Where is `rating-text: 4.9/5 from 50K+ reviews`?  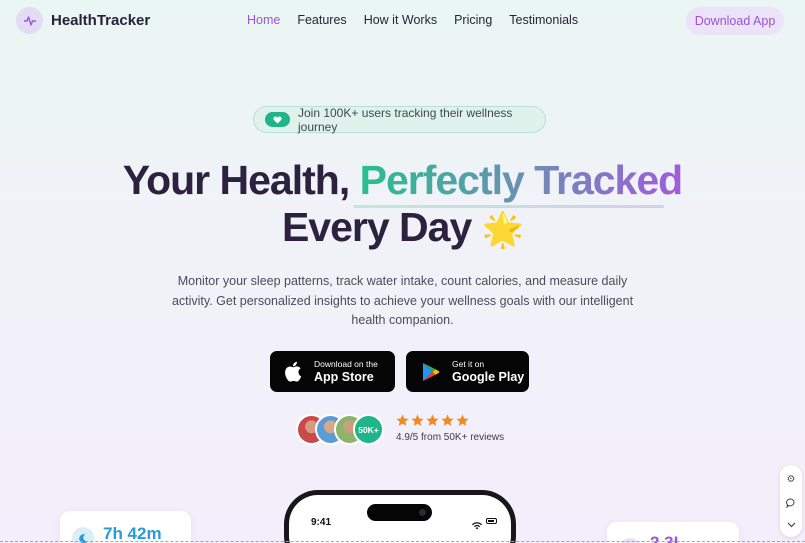
rating-text: 4.9/5 from 50K+ reviews is located at coordinates (450, 437).